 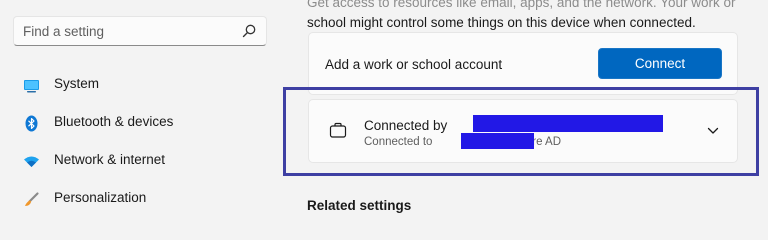 I want to click on subtitle-prefix: Connected to, so click(x=398, y=142).